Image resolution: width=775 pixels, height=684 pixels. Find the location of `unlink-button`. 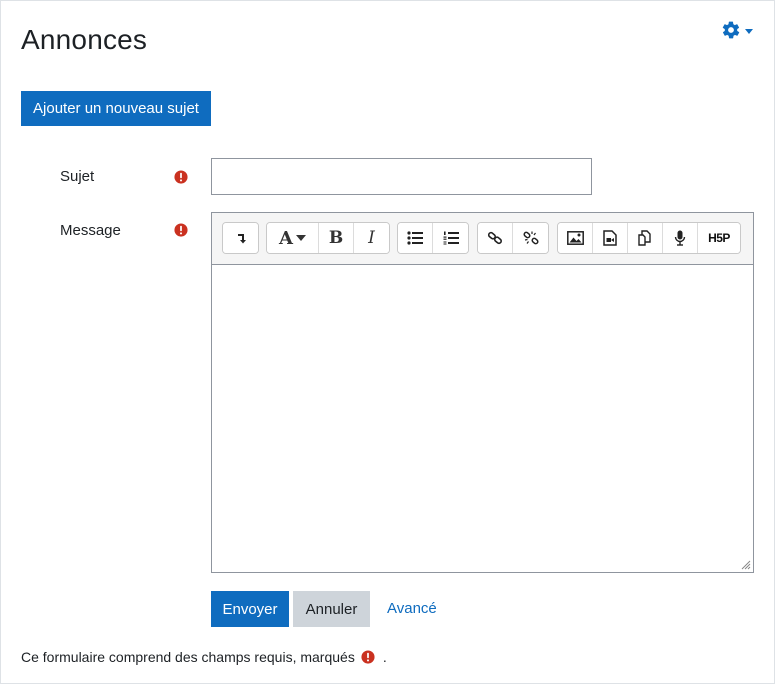

unlink-button is located at coordinates (530, 238).